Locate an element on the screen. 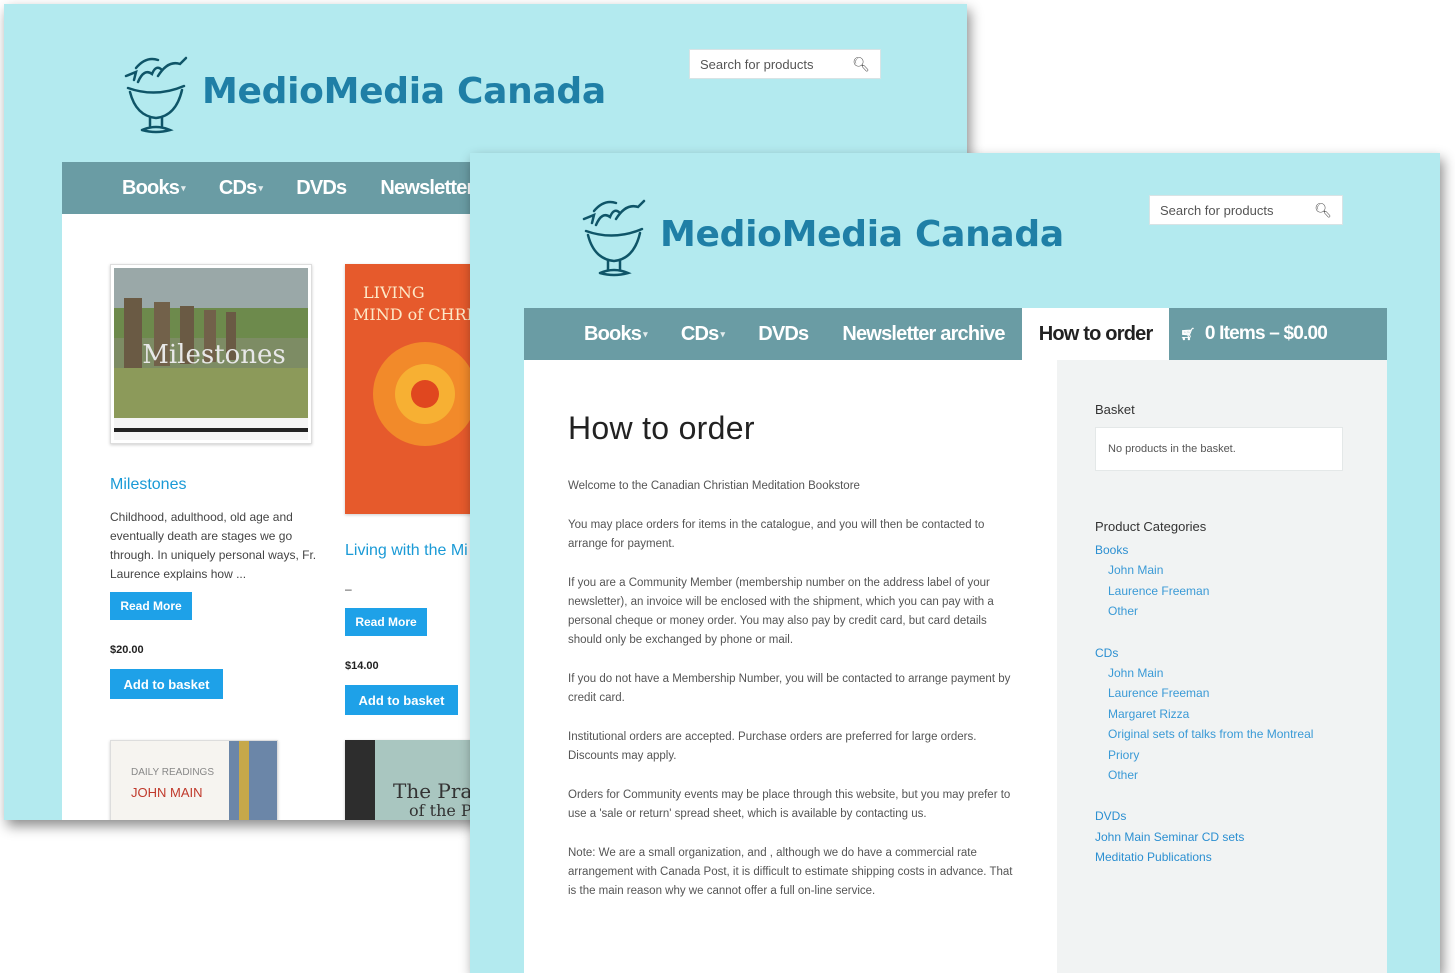  cover-subtitle: MIND of CHRI is located at coordinates (413, 314).